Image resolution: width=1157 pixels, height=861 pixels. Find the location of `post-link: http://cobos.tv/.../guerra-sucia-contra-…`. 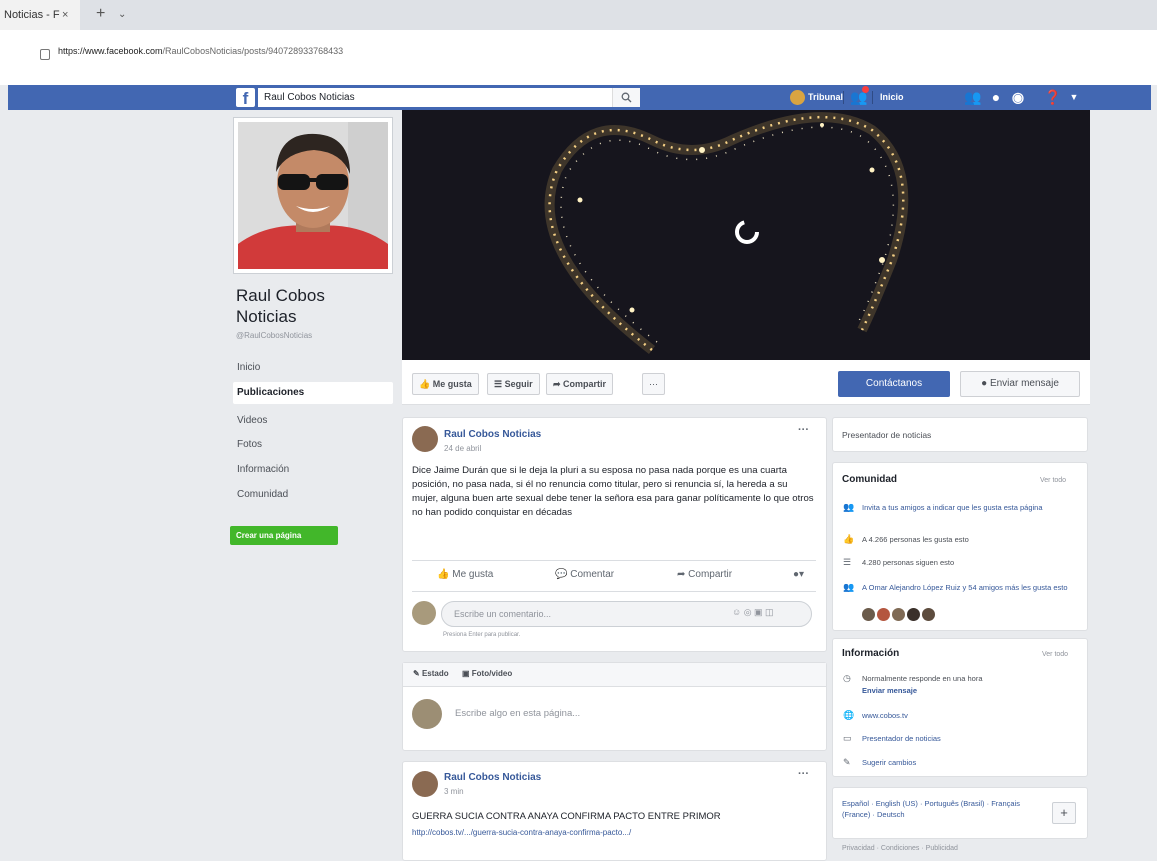

post-link: http://cobos.tv/.../guerra-sucia-contra-… is located at coordinates (617, 833).